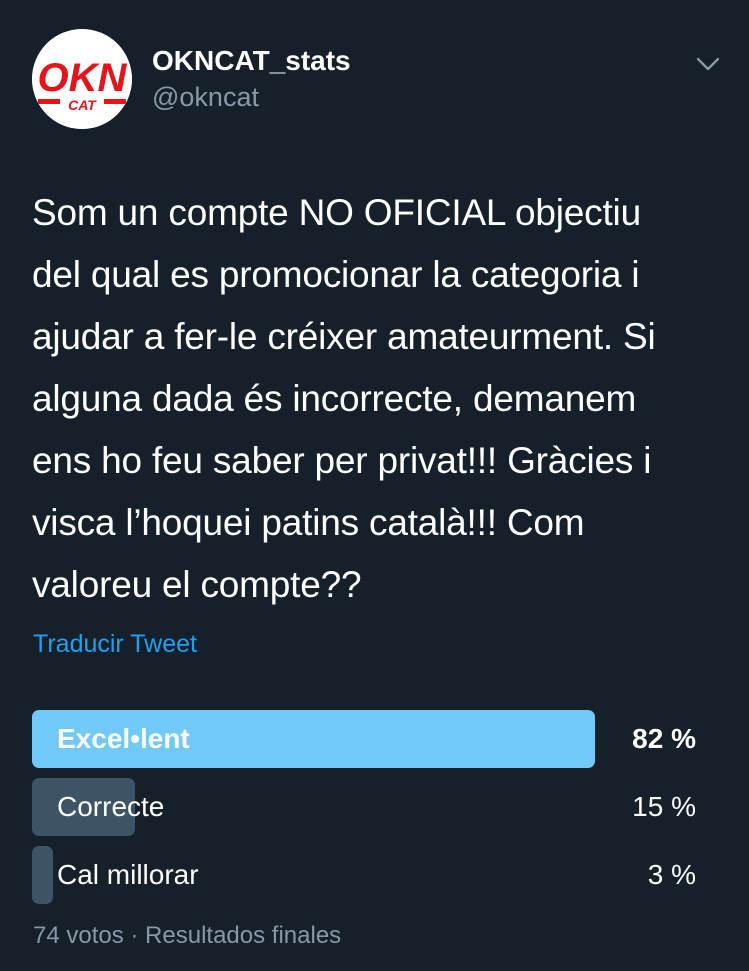 This screenshot has width=749, height=971. I want to click on poll-option-percent: 15 %, so click(664, 806).